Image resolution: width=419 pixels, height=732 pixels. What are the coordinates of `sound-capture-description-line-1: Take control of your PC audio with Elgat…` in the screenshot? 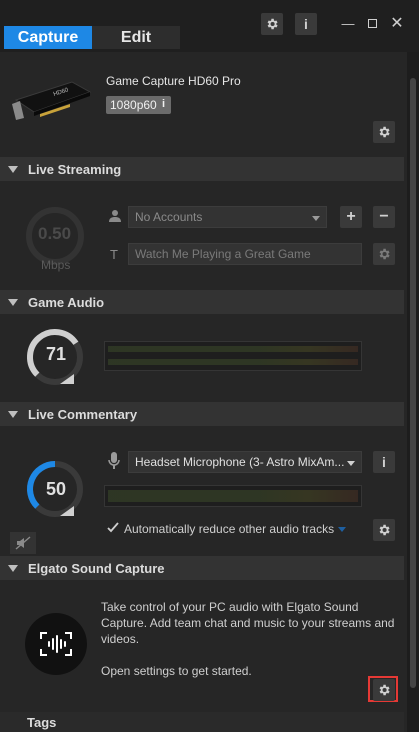 It's located at (230, 607).